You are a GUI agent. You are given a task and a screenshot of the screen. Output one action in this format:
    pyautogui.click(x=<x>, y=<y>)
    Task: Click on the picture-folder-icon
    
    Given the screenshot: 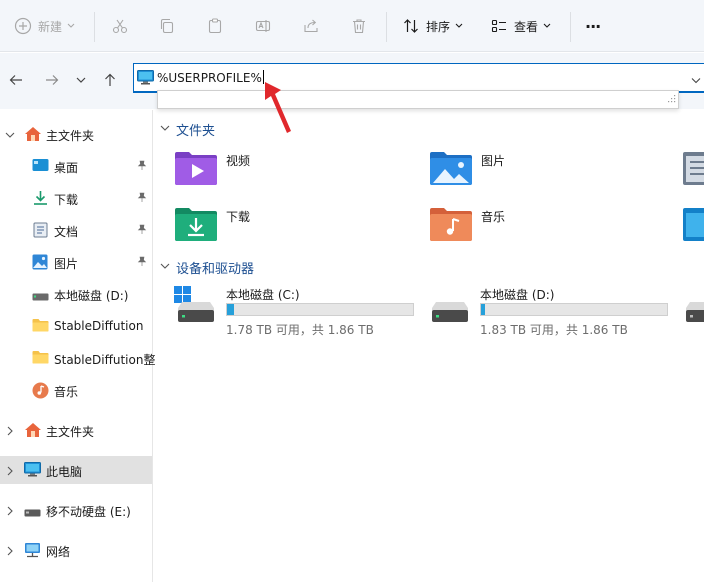 What is the action you would take?
    pyautogui.click(x=451, y=169)
    